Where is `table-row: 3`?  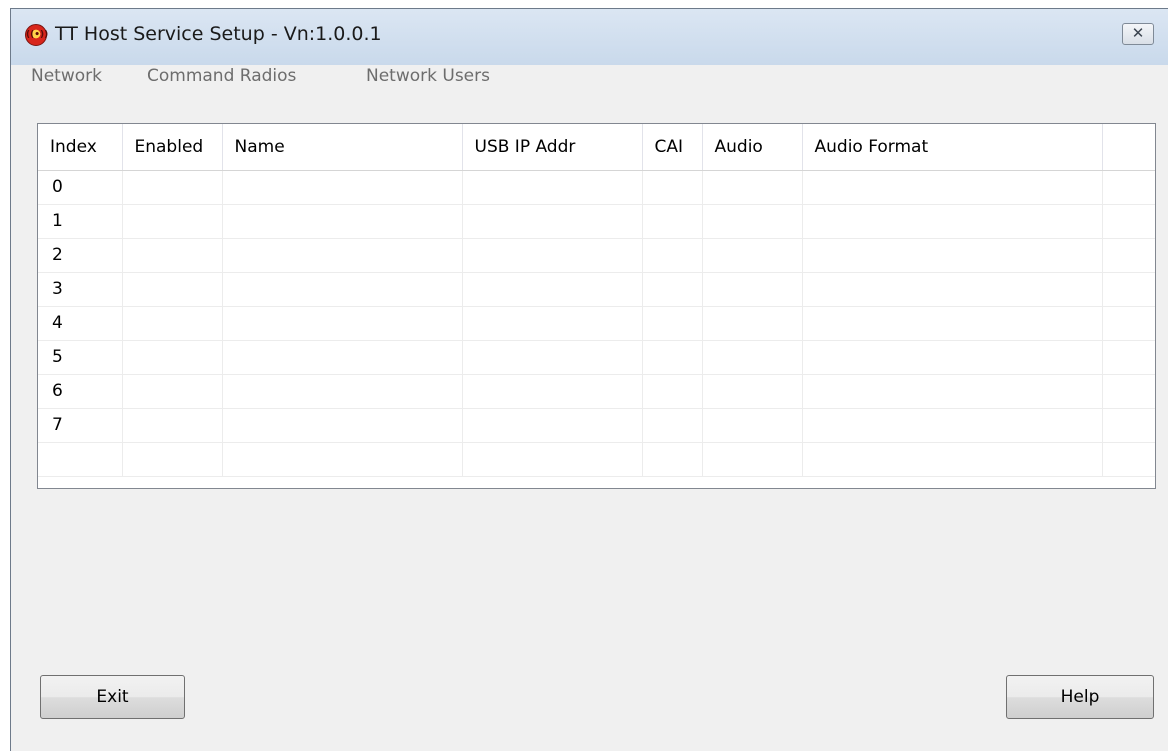
table-row: 3 is located at coordinates (596, 289).